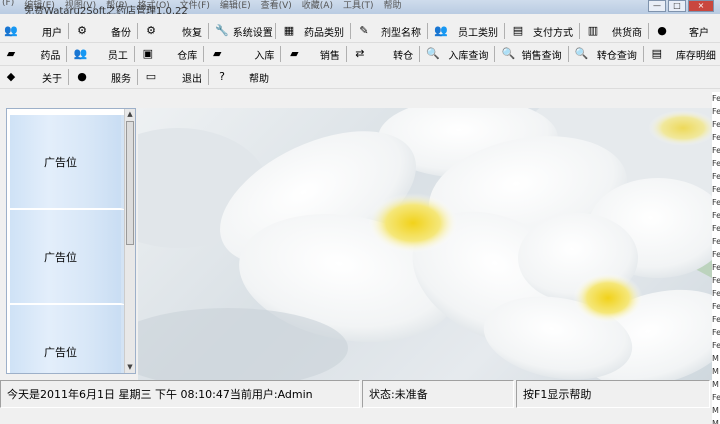 Image resolution: width=720 pixels, height=424 pixels. I want to click on toolbar-button-toolbar1-9: ● 客户, so click(682, 31).